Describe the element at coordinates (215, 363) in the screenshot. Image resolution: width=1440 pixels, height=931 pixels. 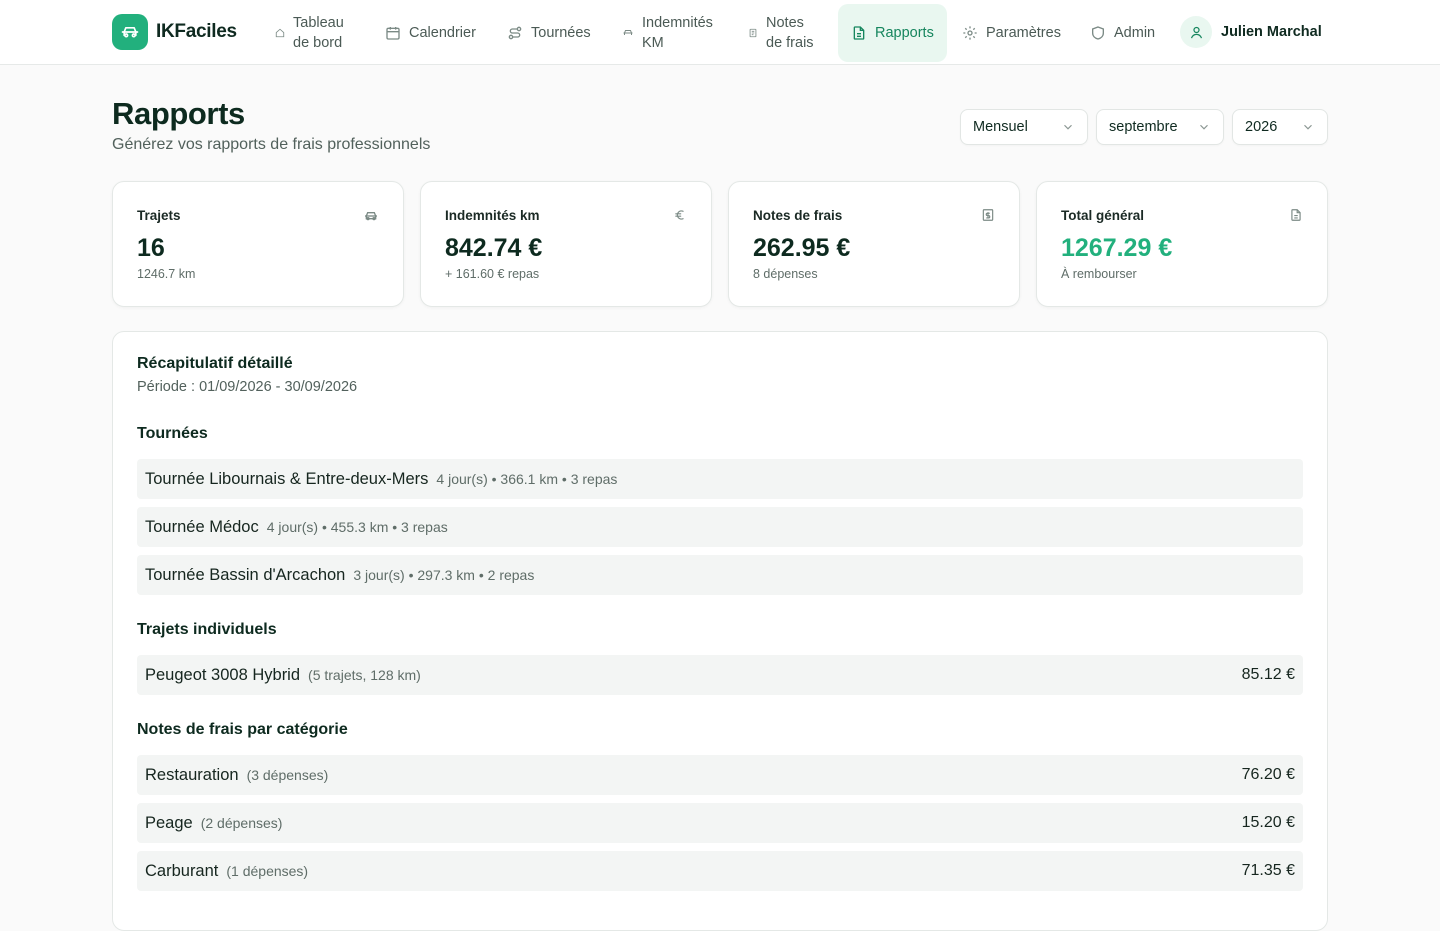
I see `summary-title: Récapitulatif détaillé` at that location.